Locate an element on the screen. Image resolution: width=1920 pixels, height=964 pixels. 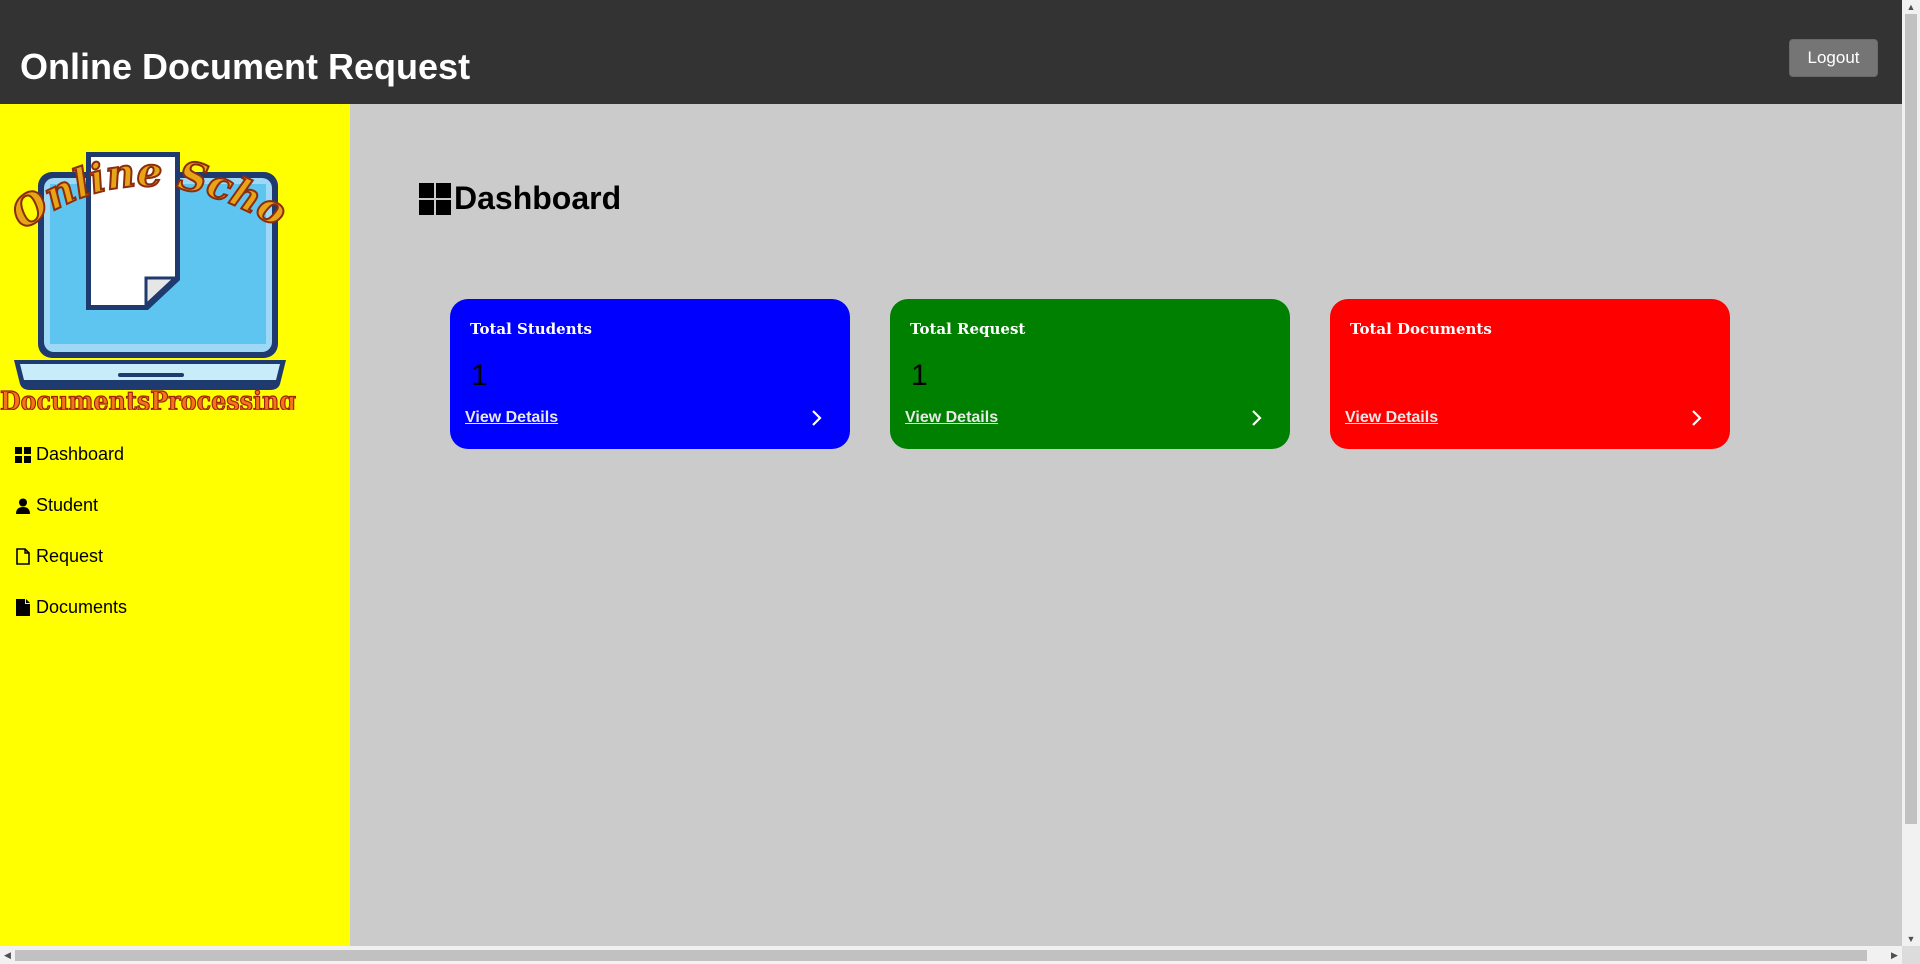
sidebar-item-documents: Documents is located at coordinates (70, 607).